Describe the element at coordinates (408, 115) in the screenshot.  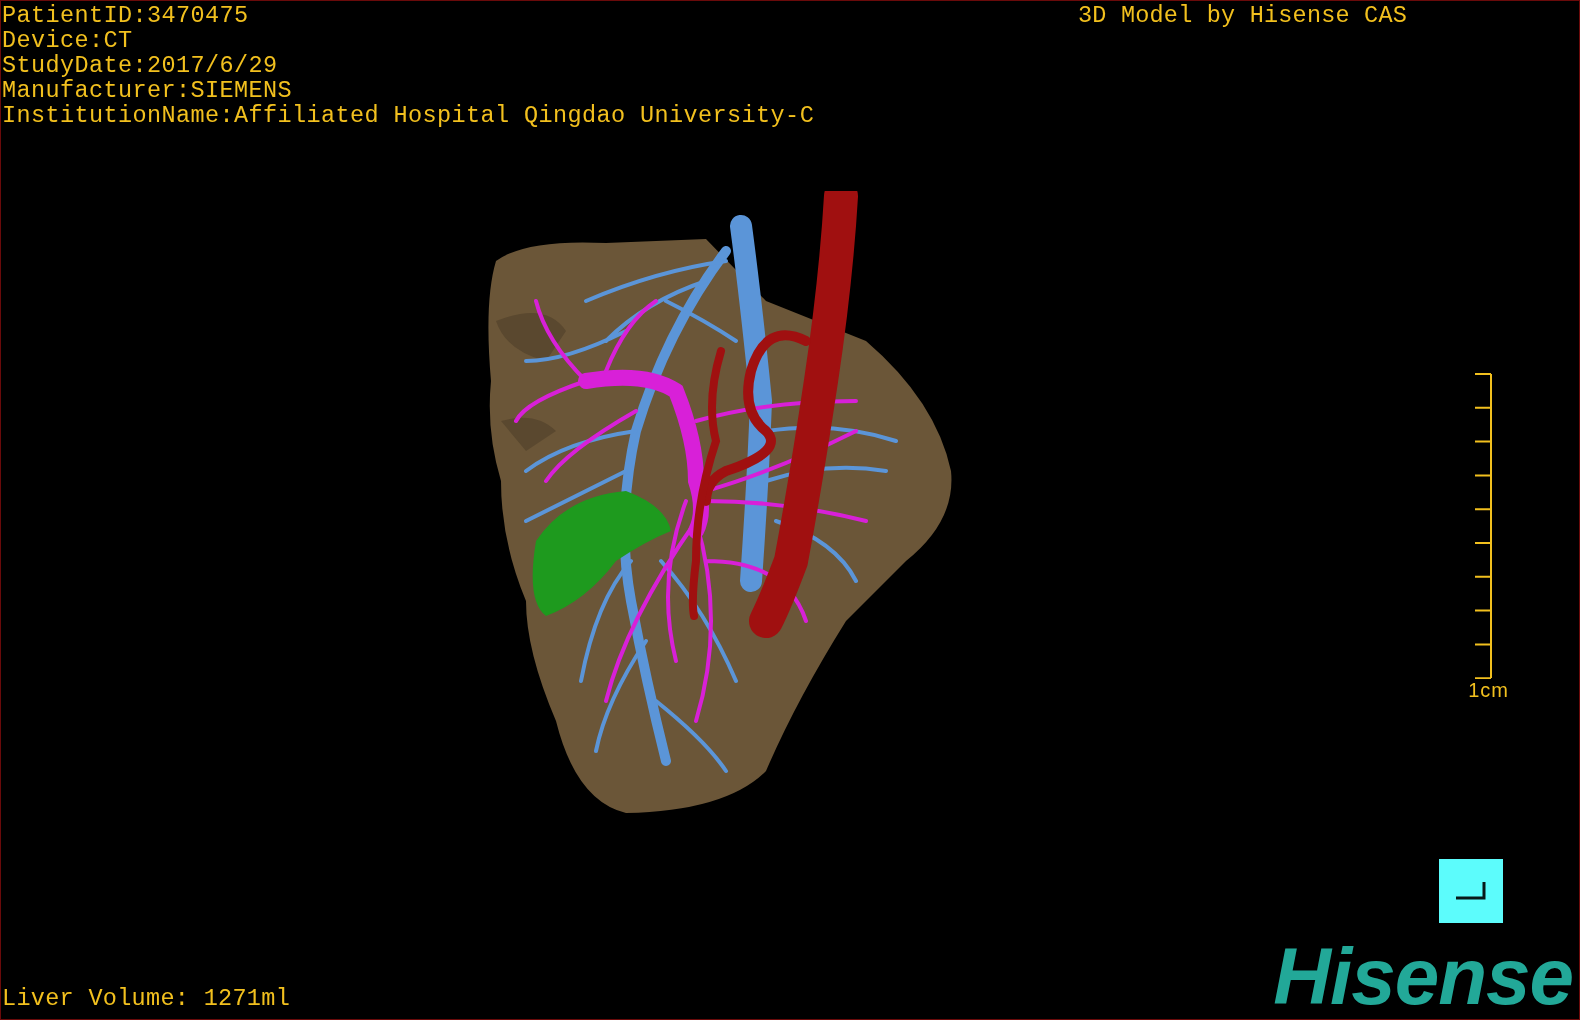
I see `patient-info-line: InstitutionName:Affiliated Hospital Qingdao University-C` at that location.